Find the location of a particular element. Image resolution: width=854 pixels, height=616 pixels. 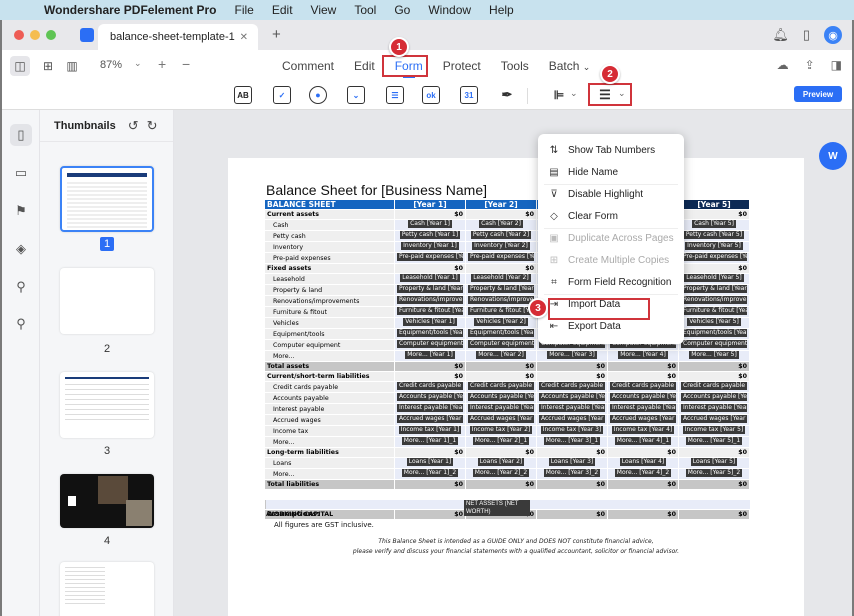

checkbox-tool-icon: ✓ is located at coordinates (282, 95).